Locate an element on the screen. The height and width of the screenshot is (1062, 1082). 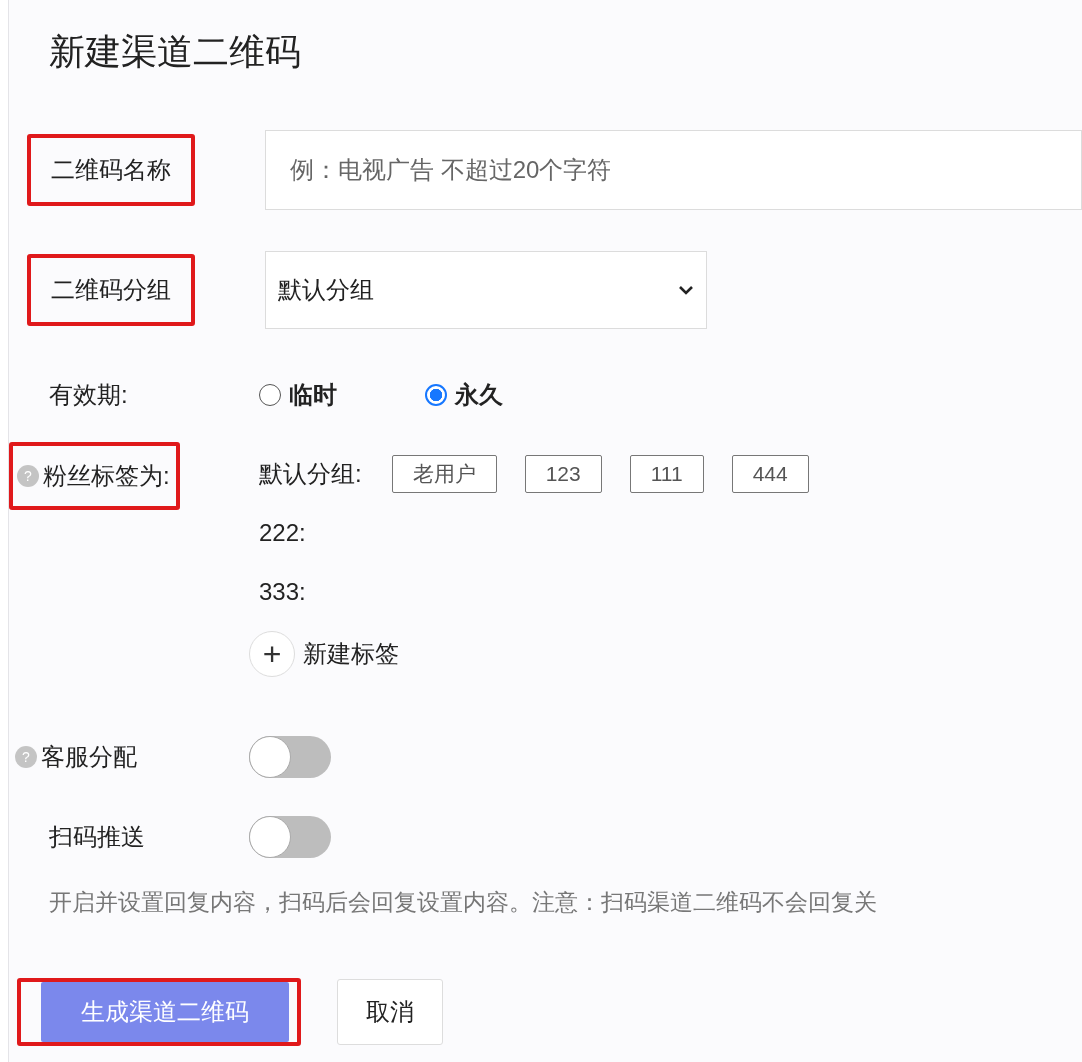
hint-text: 开启并设置回复内容，扫码后会回复设置内容。注意：扫码渠道二维码不会回复关 is located at coordinates (463, 902).